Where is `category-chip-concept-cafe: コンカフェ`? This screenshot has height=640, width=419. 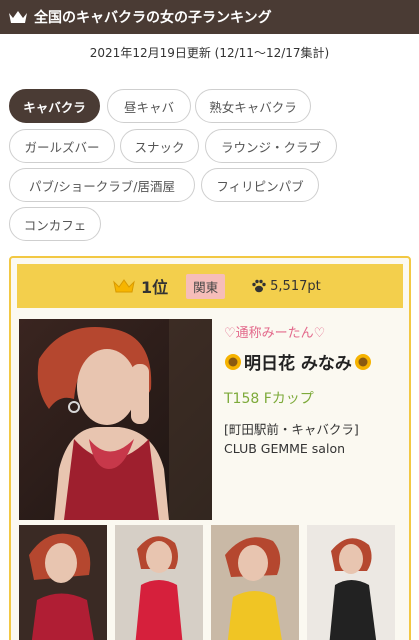
category-chip-concept-cafe: コンカフェ is located at coordinates (55, 224).